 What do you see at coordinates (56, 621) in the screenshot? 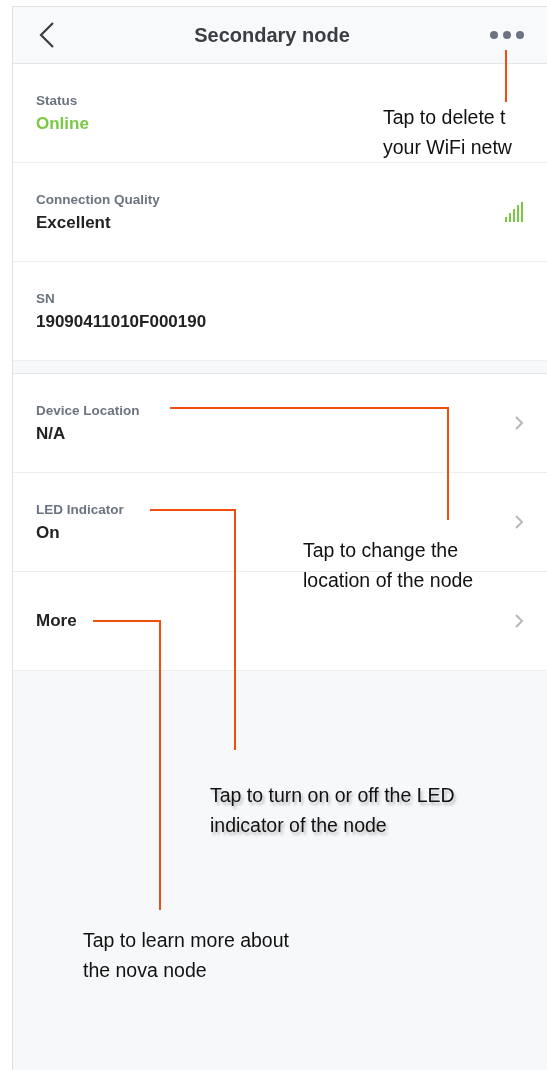
I see `field-value: More` at bounding box center [56, 621].